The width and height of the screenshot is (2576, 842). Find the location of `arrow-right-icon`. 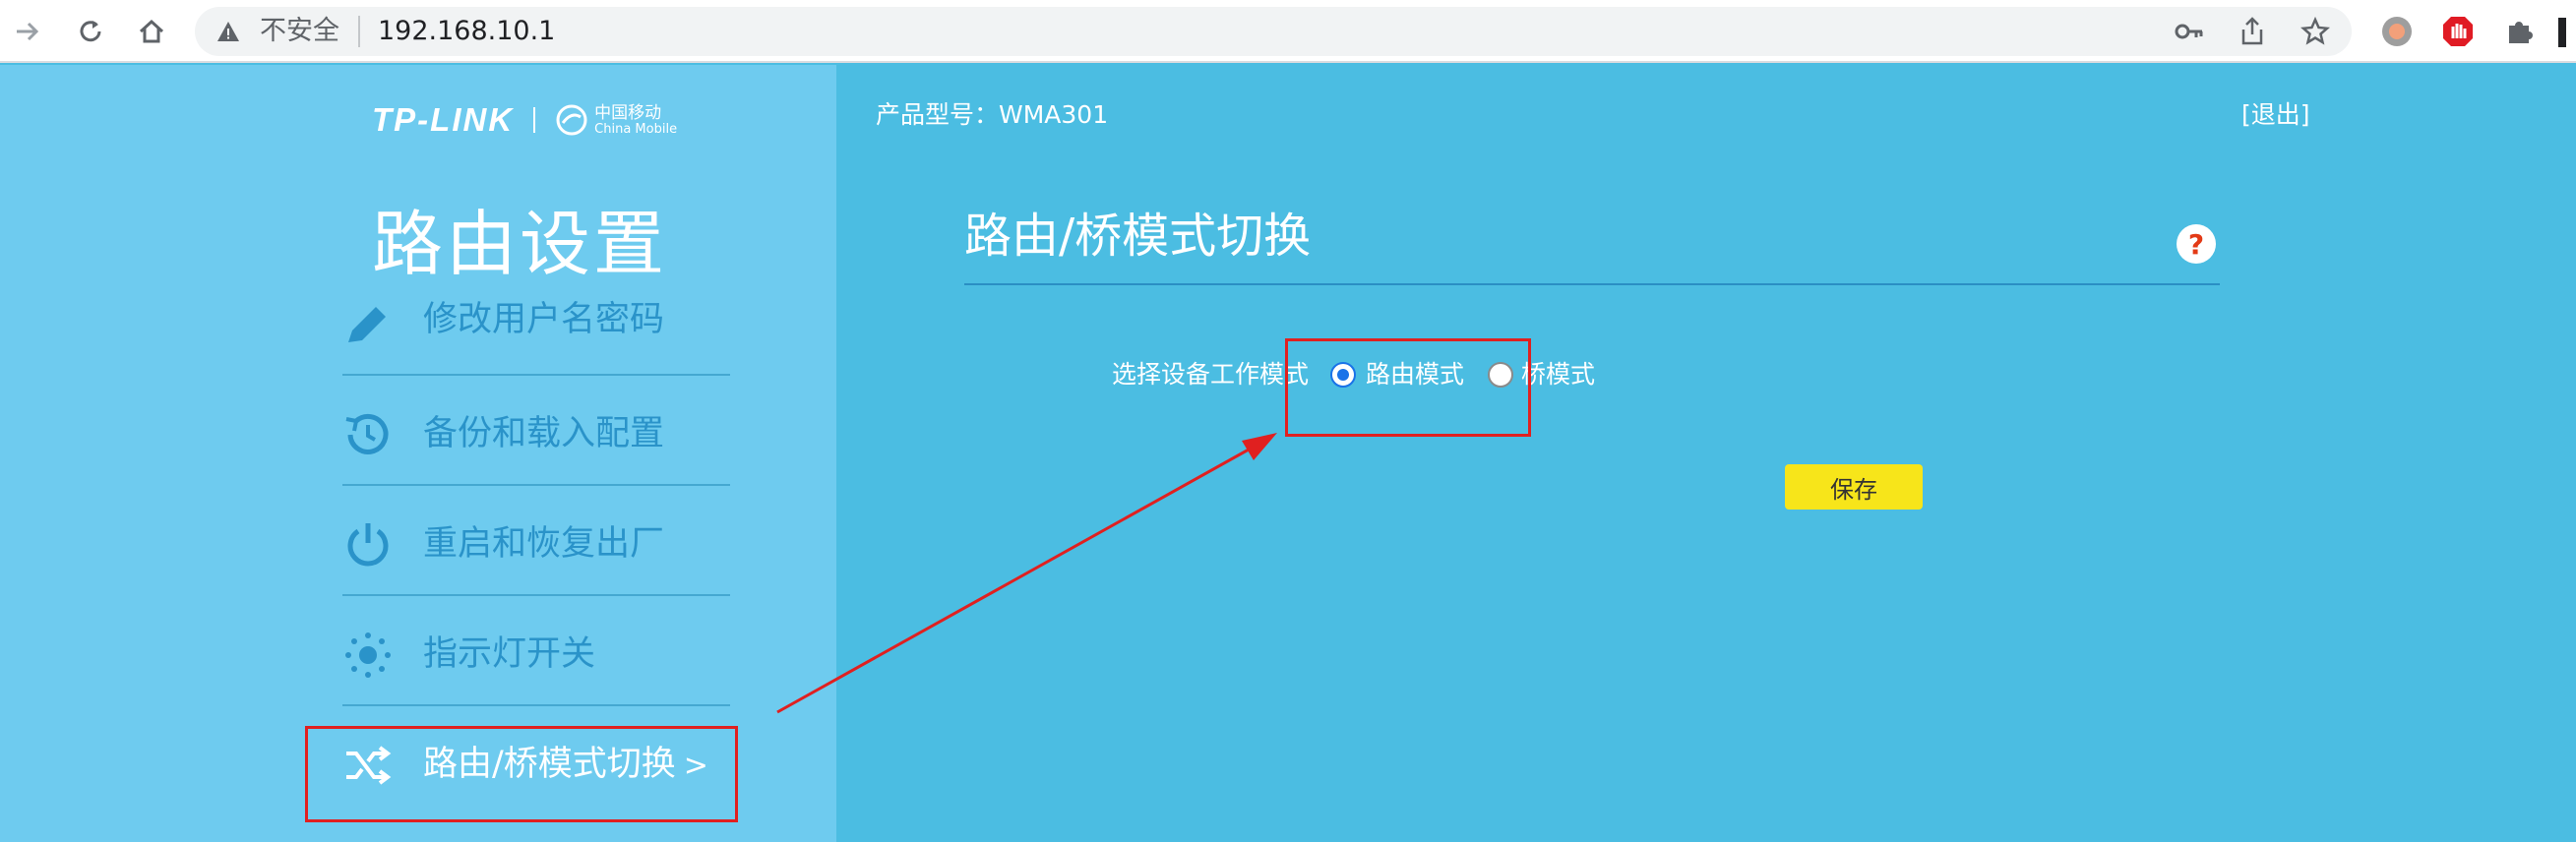

arrow-right-icon is located at coordinates (28, 31).